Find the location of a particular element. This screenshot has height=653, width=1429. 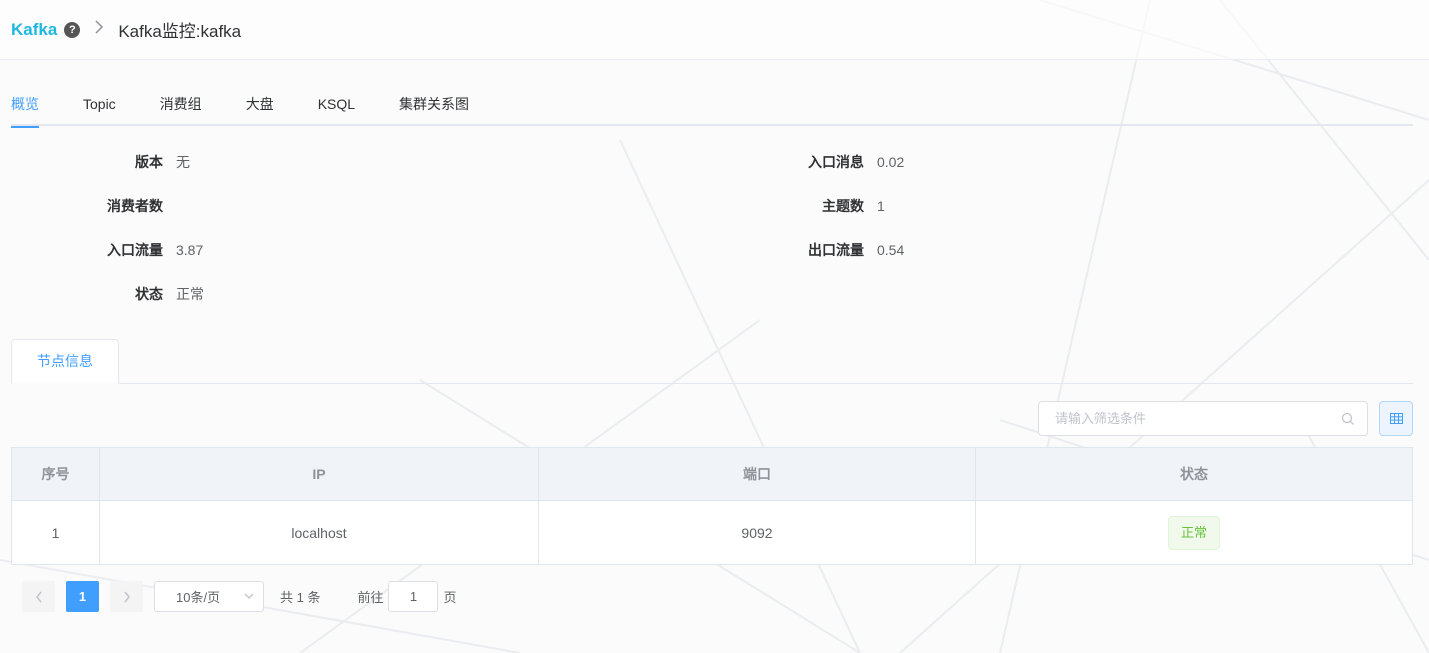

filter-input is located at coordinates (1203, 418).